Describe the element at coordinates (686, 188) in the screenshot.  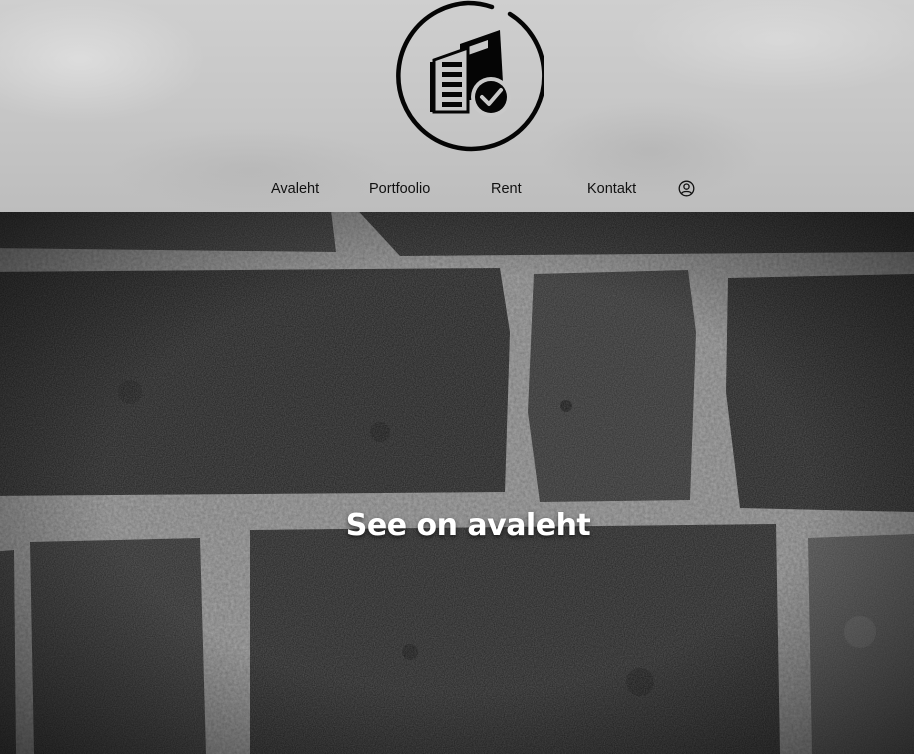
I see `user-circle-icon` at that location.